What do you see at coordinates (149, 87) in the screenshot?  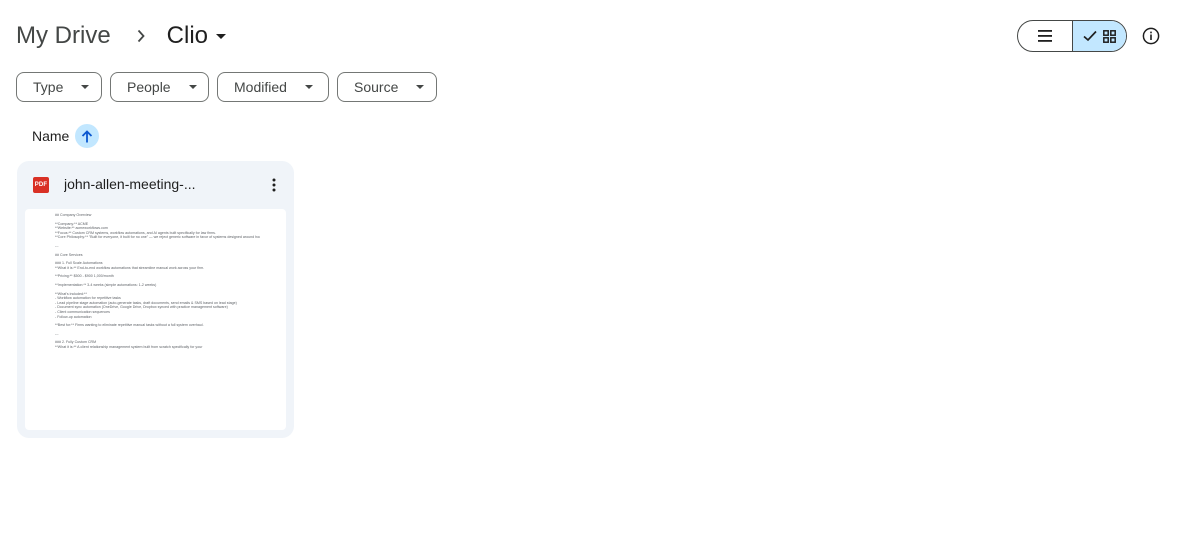 I see `filter-people-label: People` at bounding box center [149, 87].